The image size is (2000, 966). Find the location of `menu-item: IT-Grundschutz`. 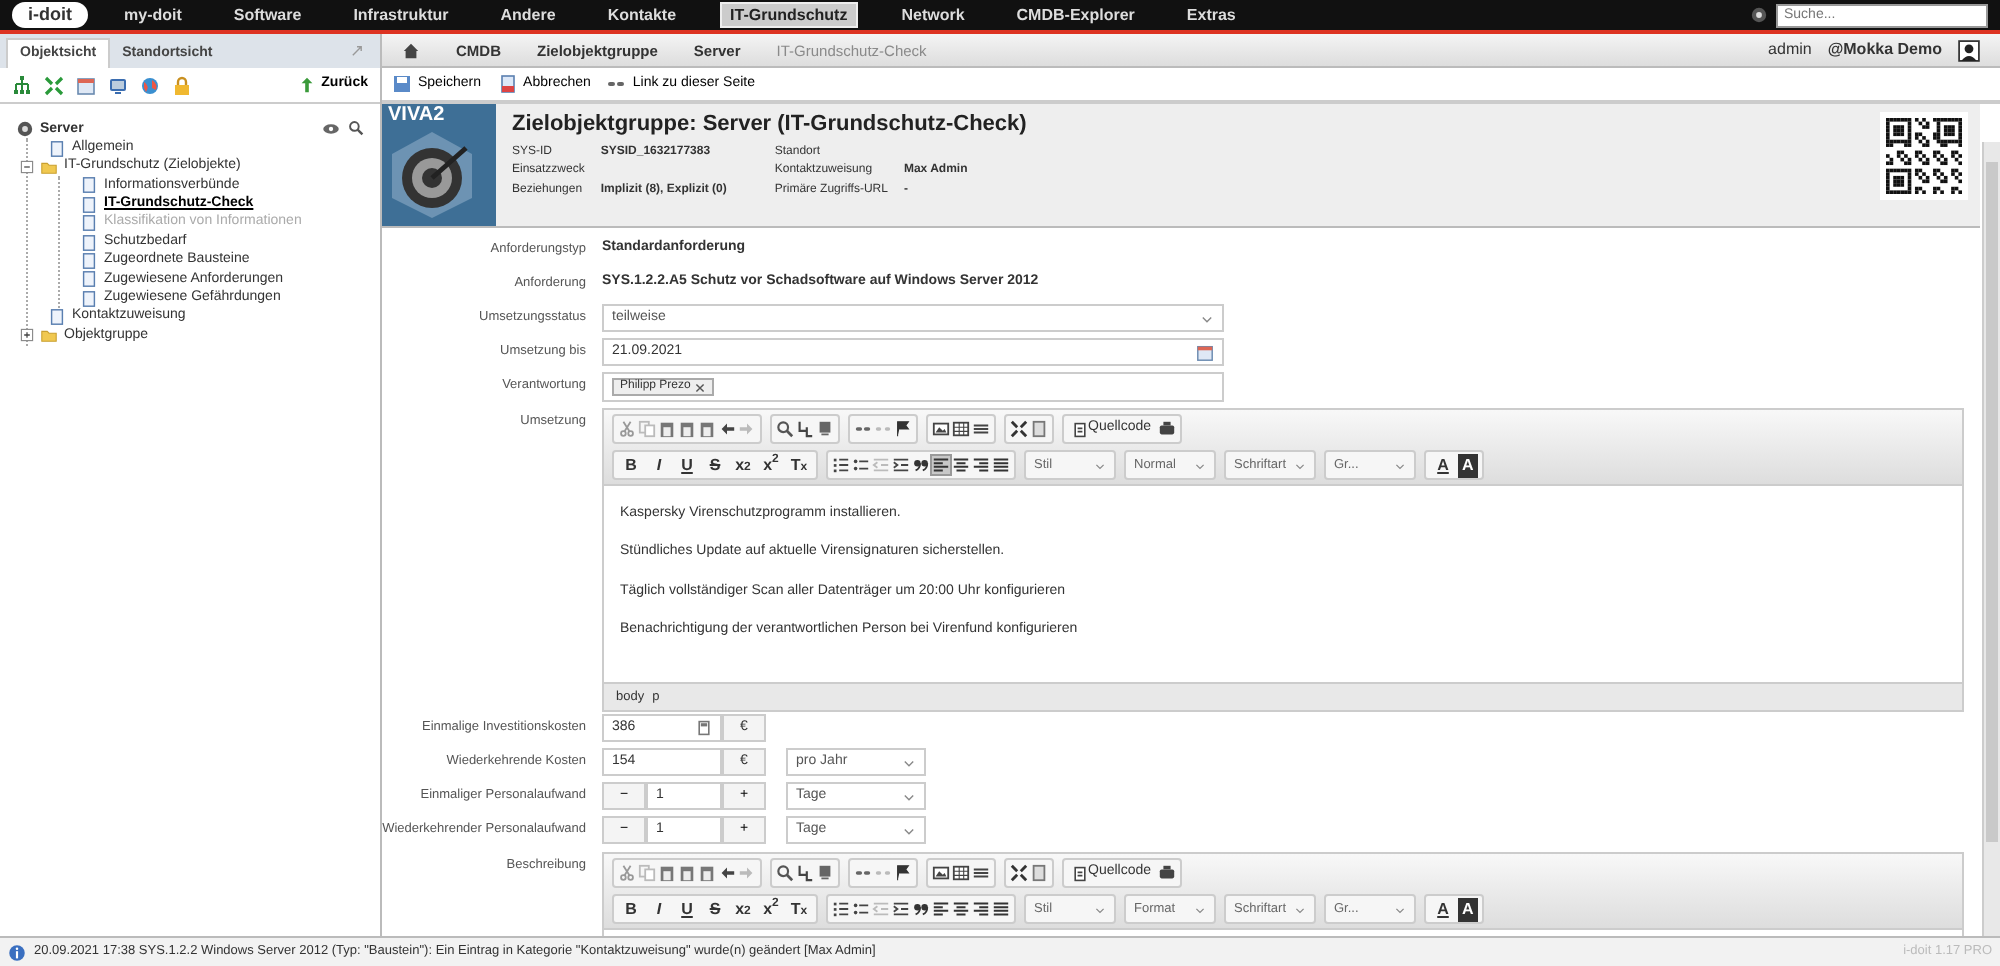

menu-item: IT-Grundschutz is located at coordinates (789, 15).